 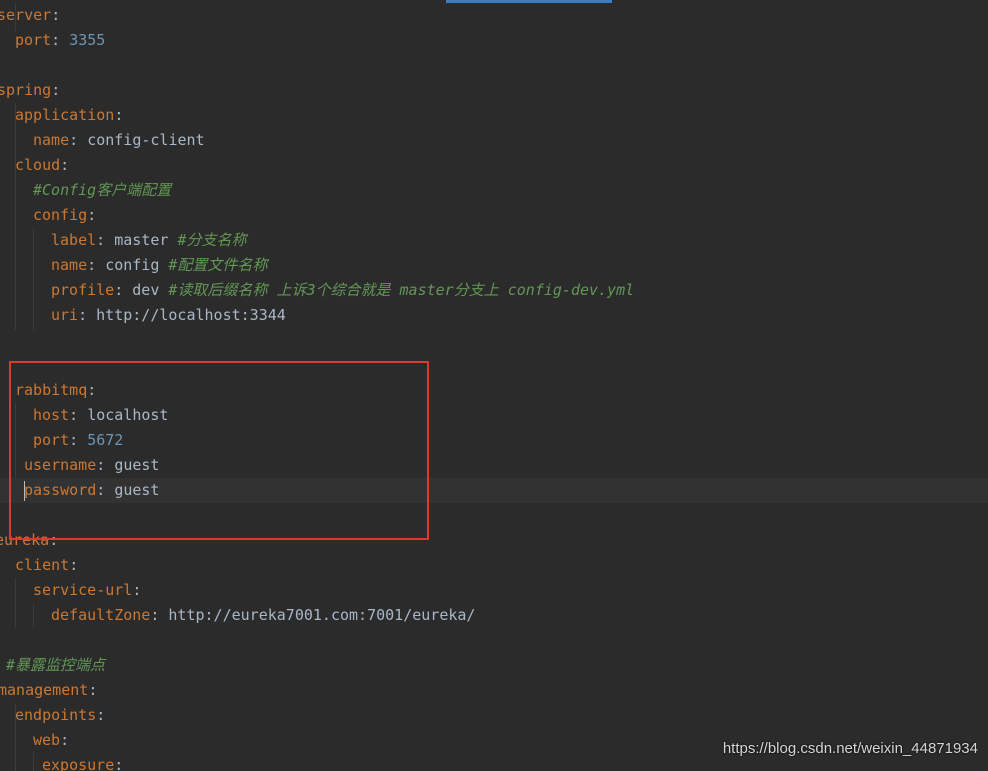 I want to click on line-content: name: config-client, so click(x=119, y=140).